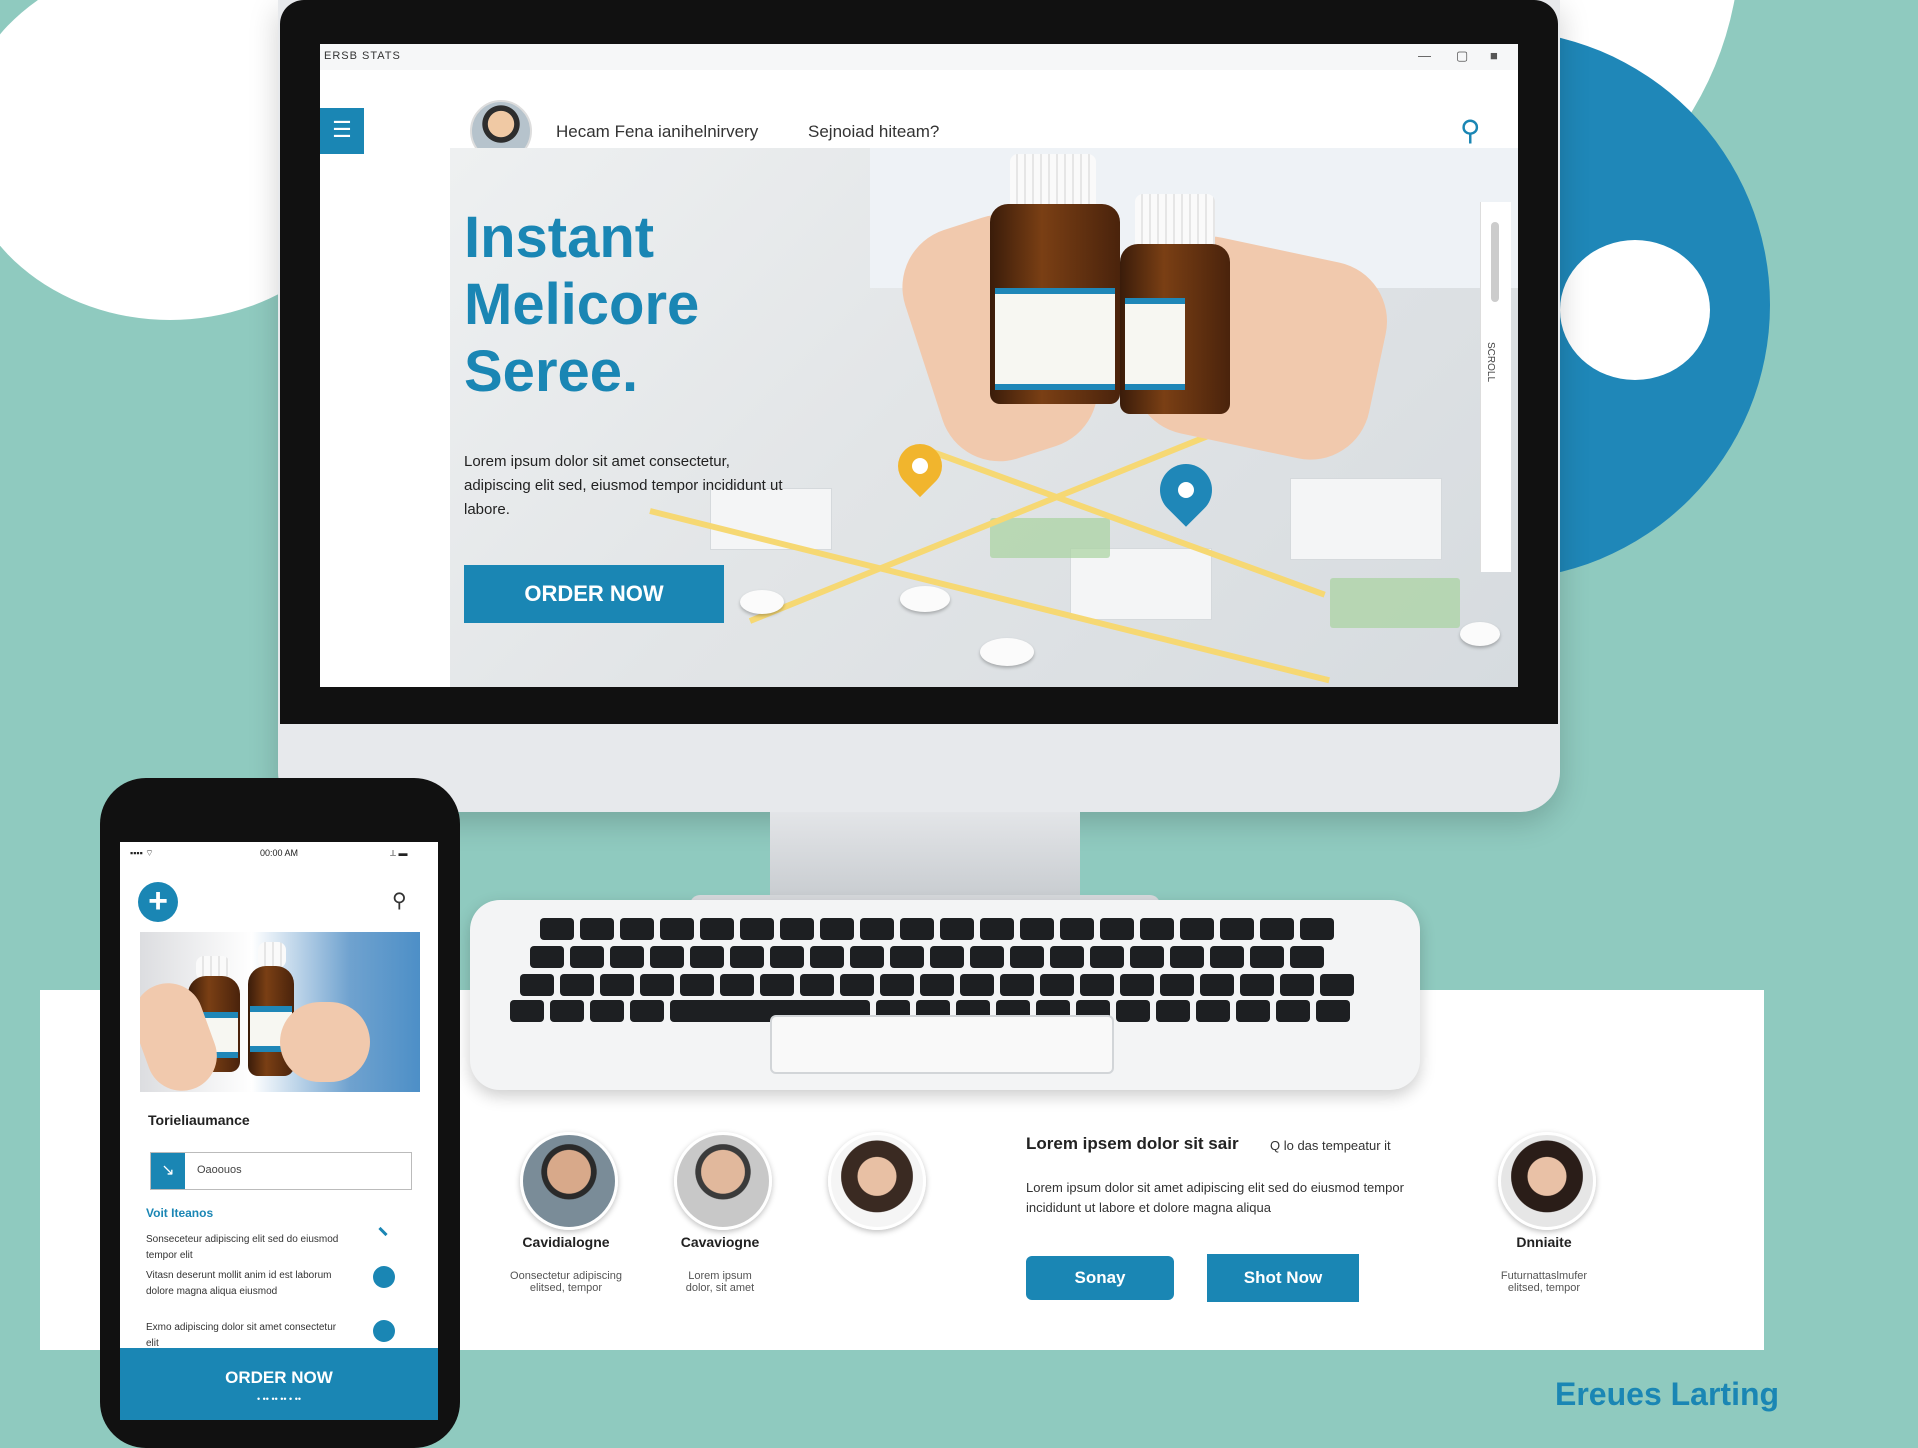  What do you see at coordinates (383, 1231) in the screenshot?
I see `chevron-icon` at bounding box center [383, 1231].